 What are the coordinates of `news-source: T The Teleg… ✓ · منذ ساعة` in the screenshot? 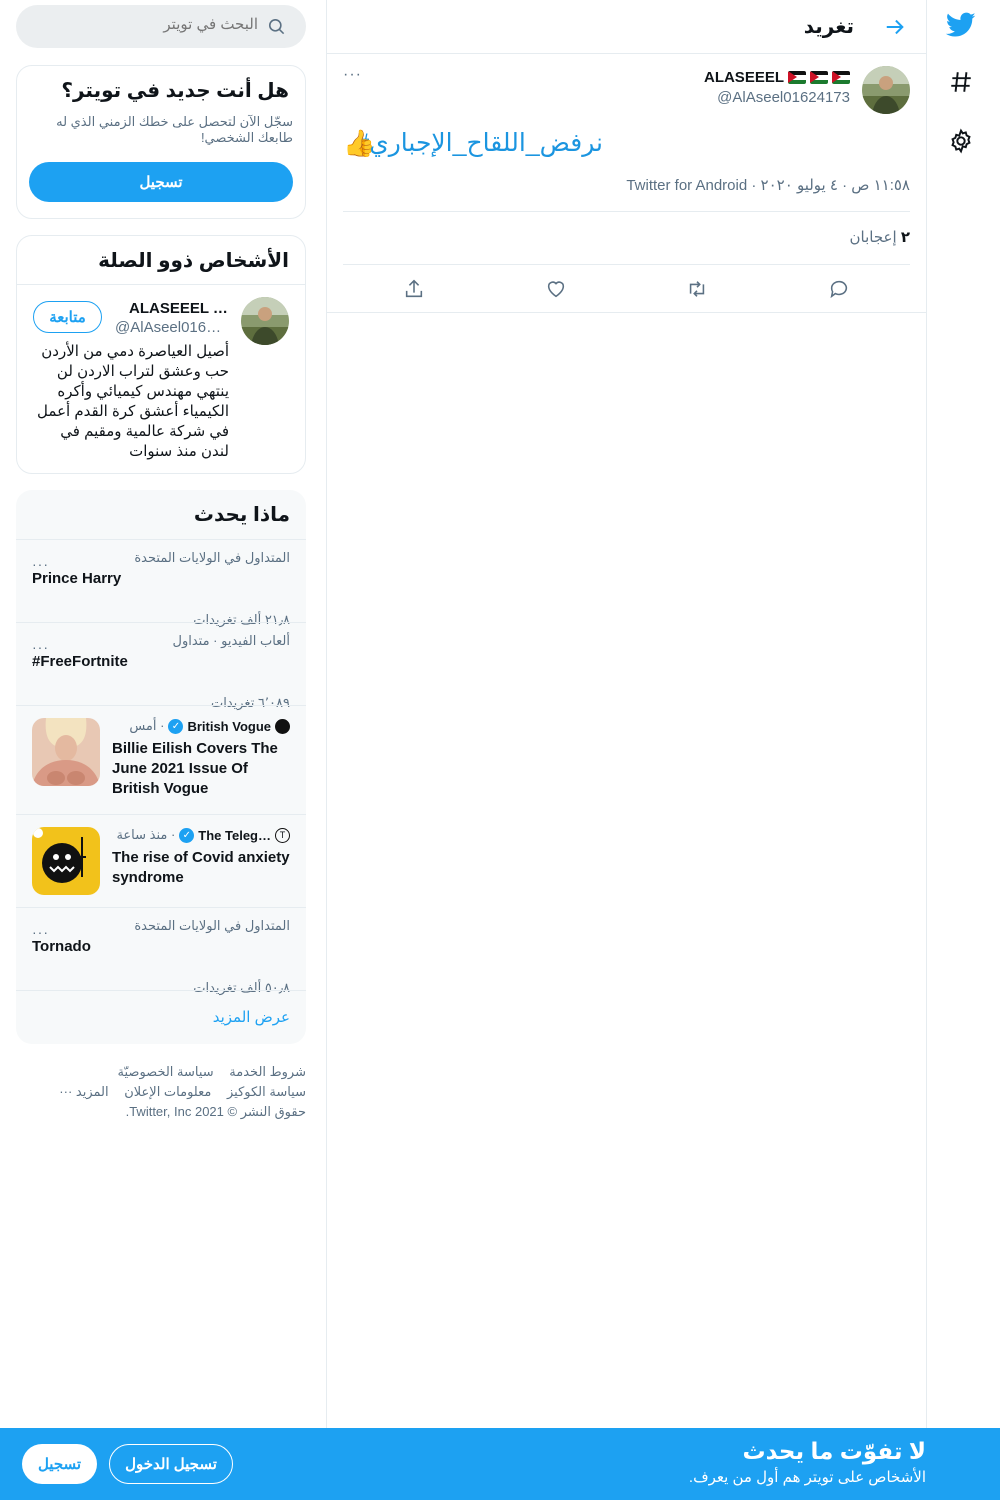 It's located at (203, 835).